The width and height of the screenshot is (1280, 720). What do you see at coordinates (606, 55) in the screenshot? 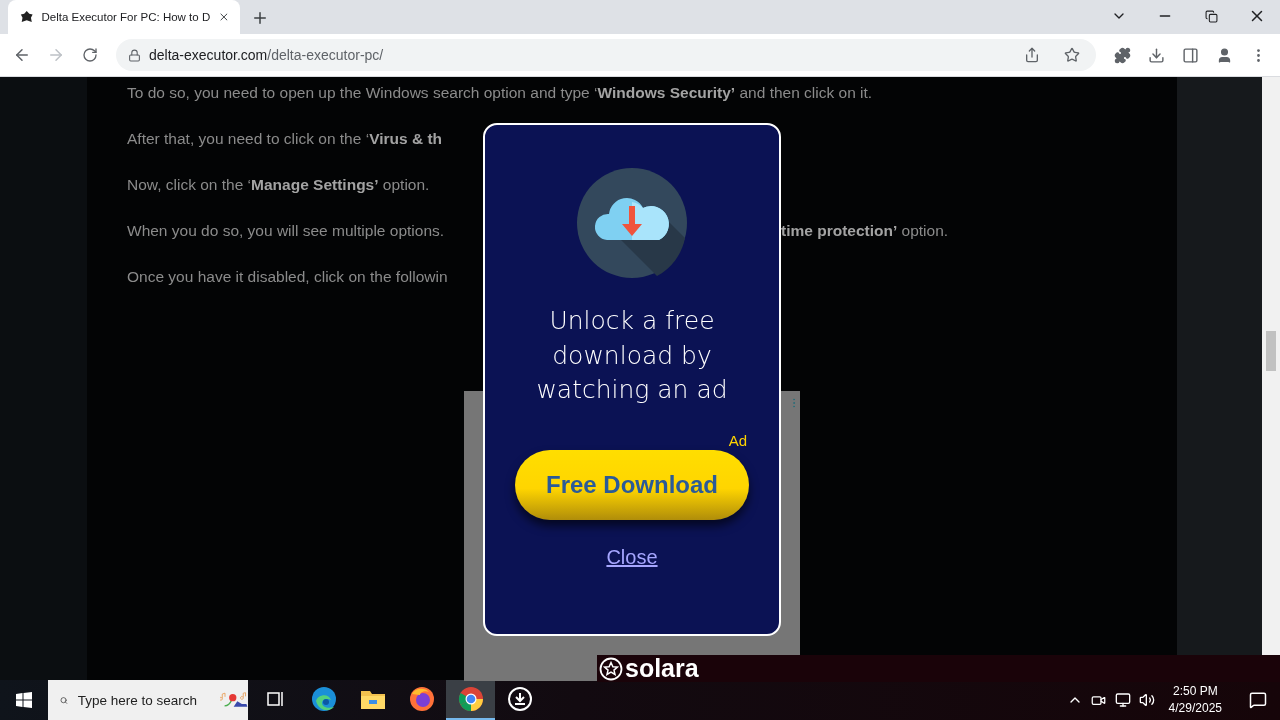
I see `address-bar: delta-executor.com/delta-executor-pc/` at bounding box center [606, 55].